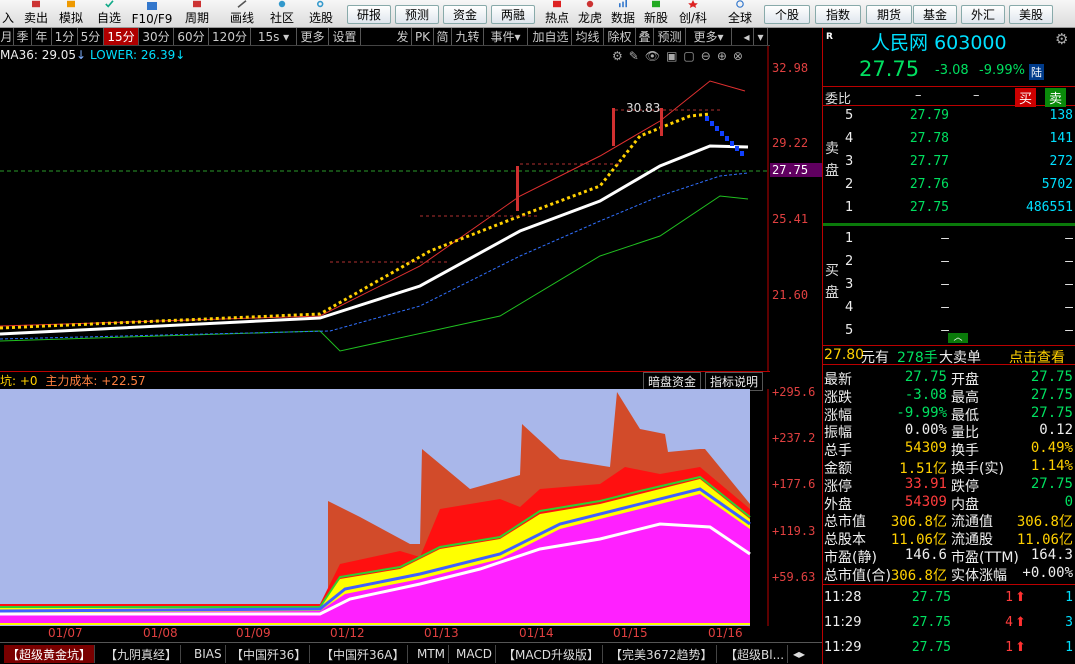  What do you see at coordinates (949, 396) in the screenshot?
I see `stat-row: 涨跌 -3.08 最高 27.75` at bounding box center [949, 396].